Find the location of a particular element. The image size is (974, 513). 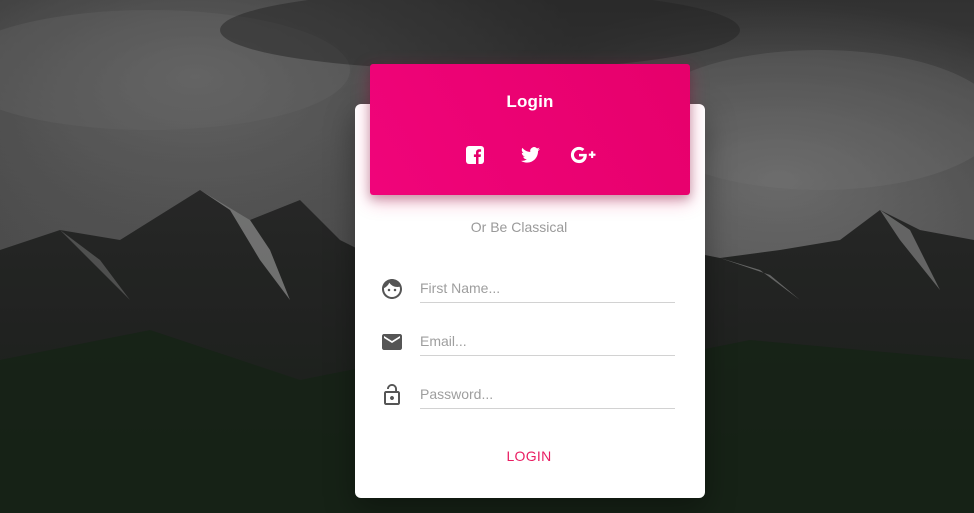

google-plus-icon is located at coordinates (583, 155).